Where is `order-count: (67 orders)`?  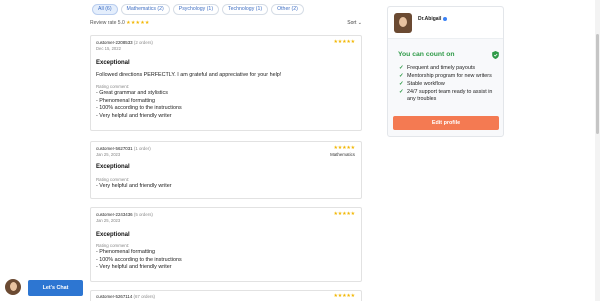
order-count: (67 orders) is located at coordinates (144, 296).